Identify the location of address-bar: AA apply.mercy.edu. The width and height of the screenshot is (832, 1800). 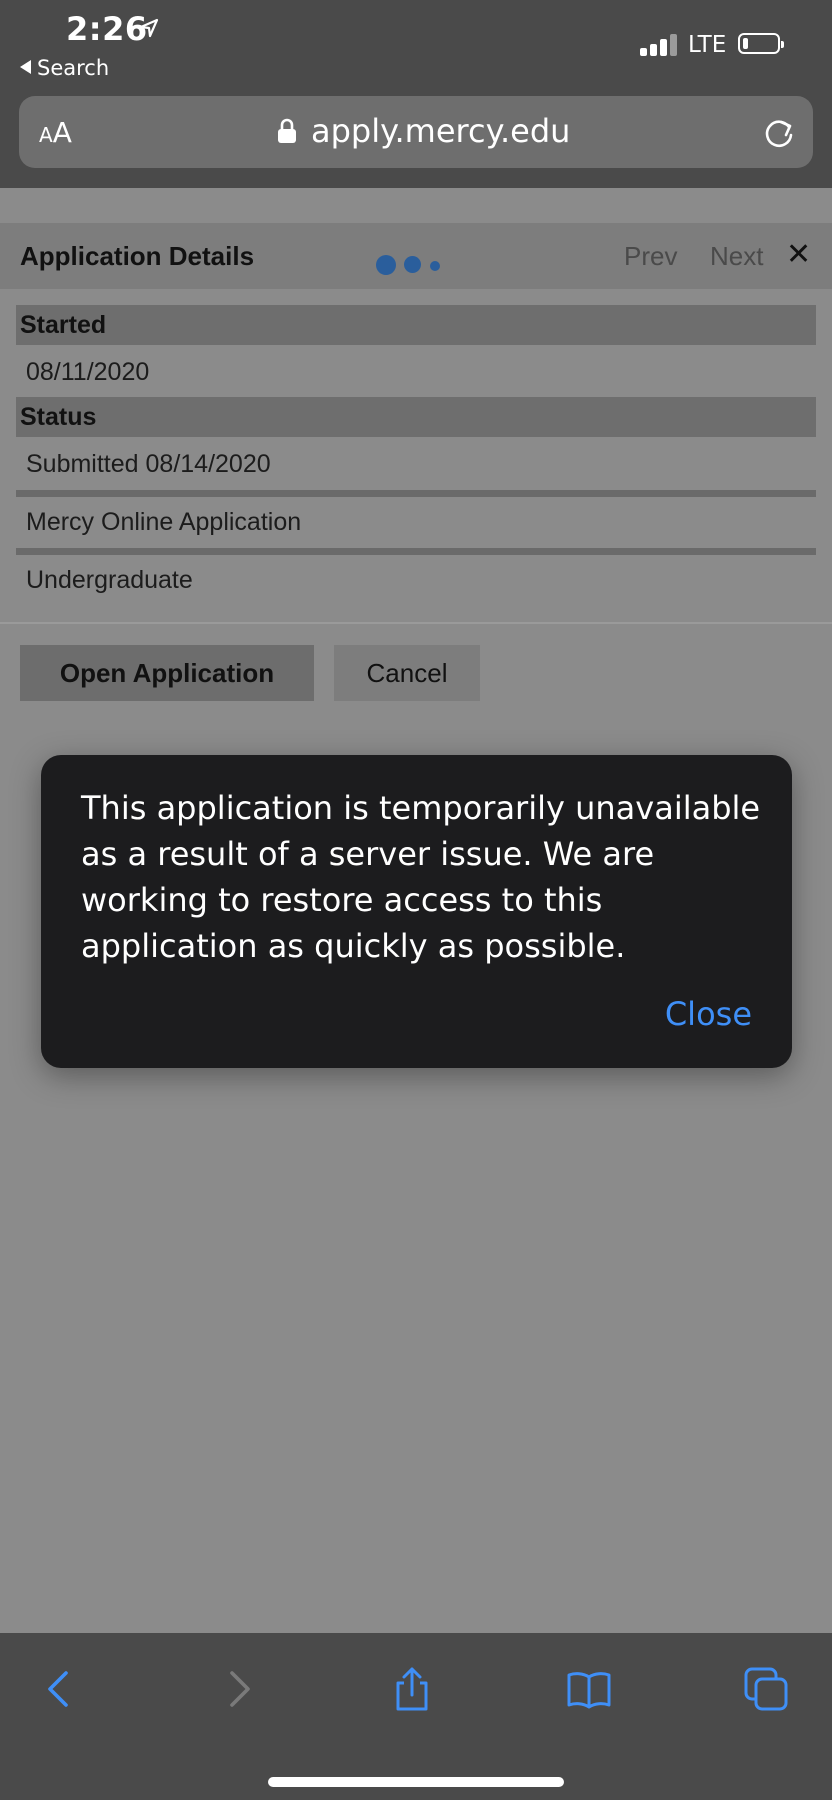
(416, 132).